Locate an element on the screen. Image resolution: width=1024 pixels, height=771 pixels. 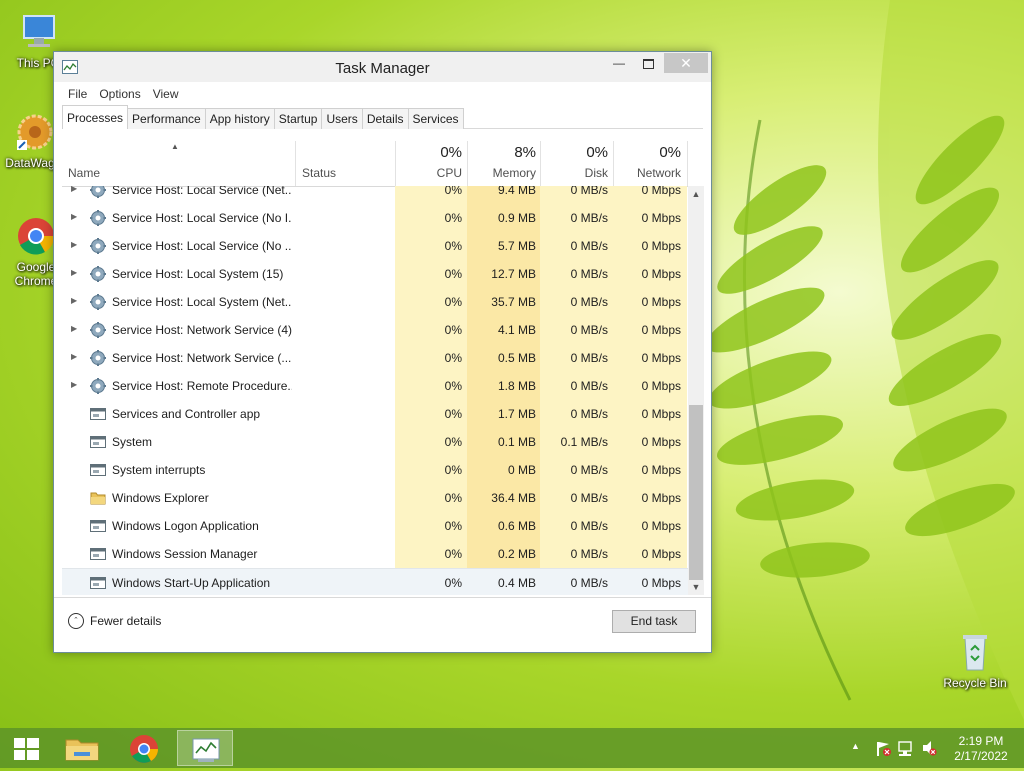
fewer-details-label: Fewer details is located at coordinates (126, 621).